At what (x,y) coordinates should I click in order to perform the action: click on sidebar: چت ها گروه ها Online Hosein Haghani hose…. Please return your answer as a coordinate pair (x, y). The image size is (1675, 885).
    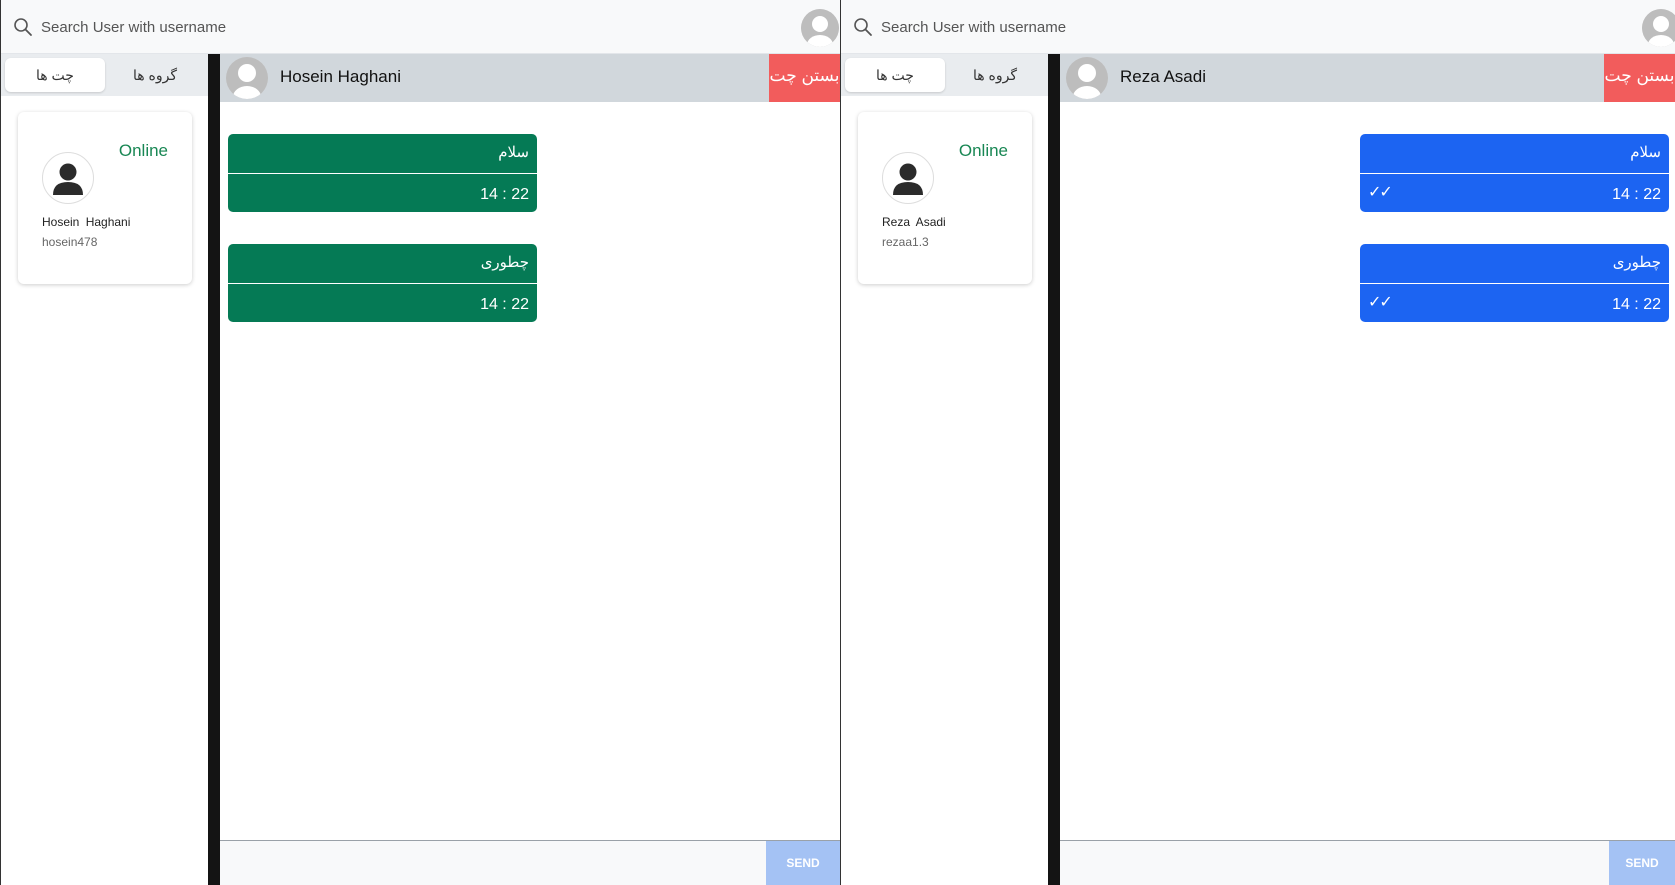
    Looking at the image, I should click on (104, 469).